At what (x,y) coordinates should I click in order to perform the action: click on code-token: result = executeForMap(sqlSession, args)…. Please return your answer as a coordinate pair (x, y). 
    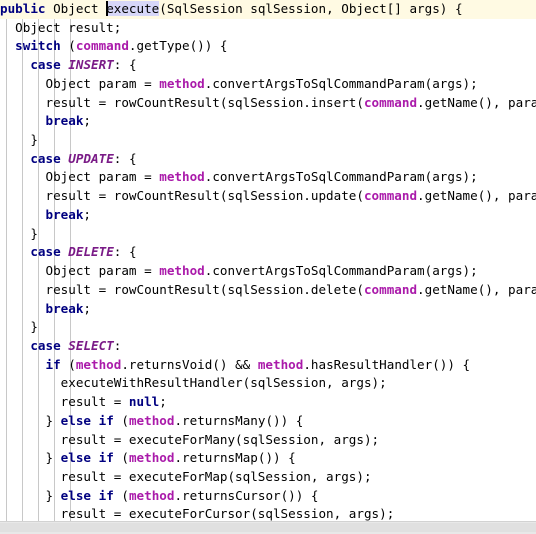
    Looking at the image, I should click on (216, 476).